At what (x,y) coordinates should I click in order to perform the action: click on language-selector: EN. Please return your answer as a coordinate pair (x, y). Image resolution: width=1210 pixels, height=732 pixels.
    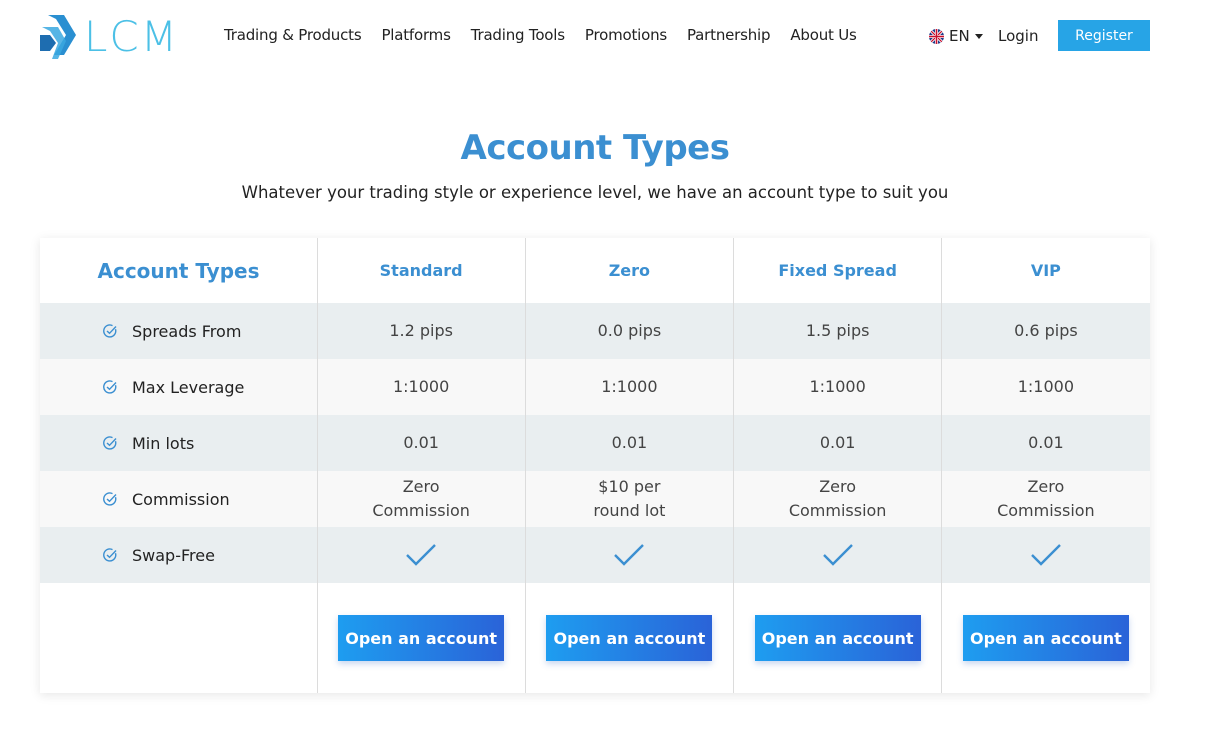
    Looking at the image, I should click on (956, 36).